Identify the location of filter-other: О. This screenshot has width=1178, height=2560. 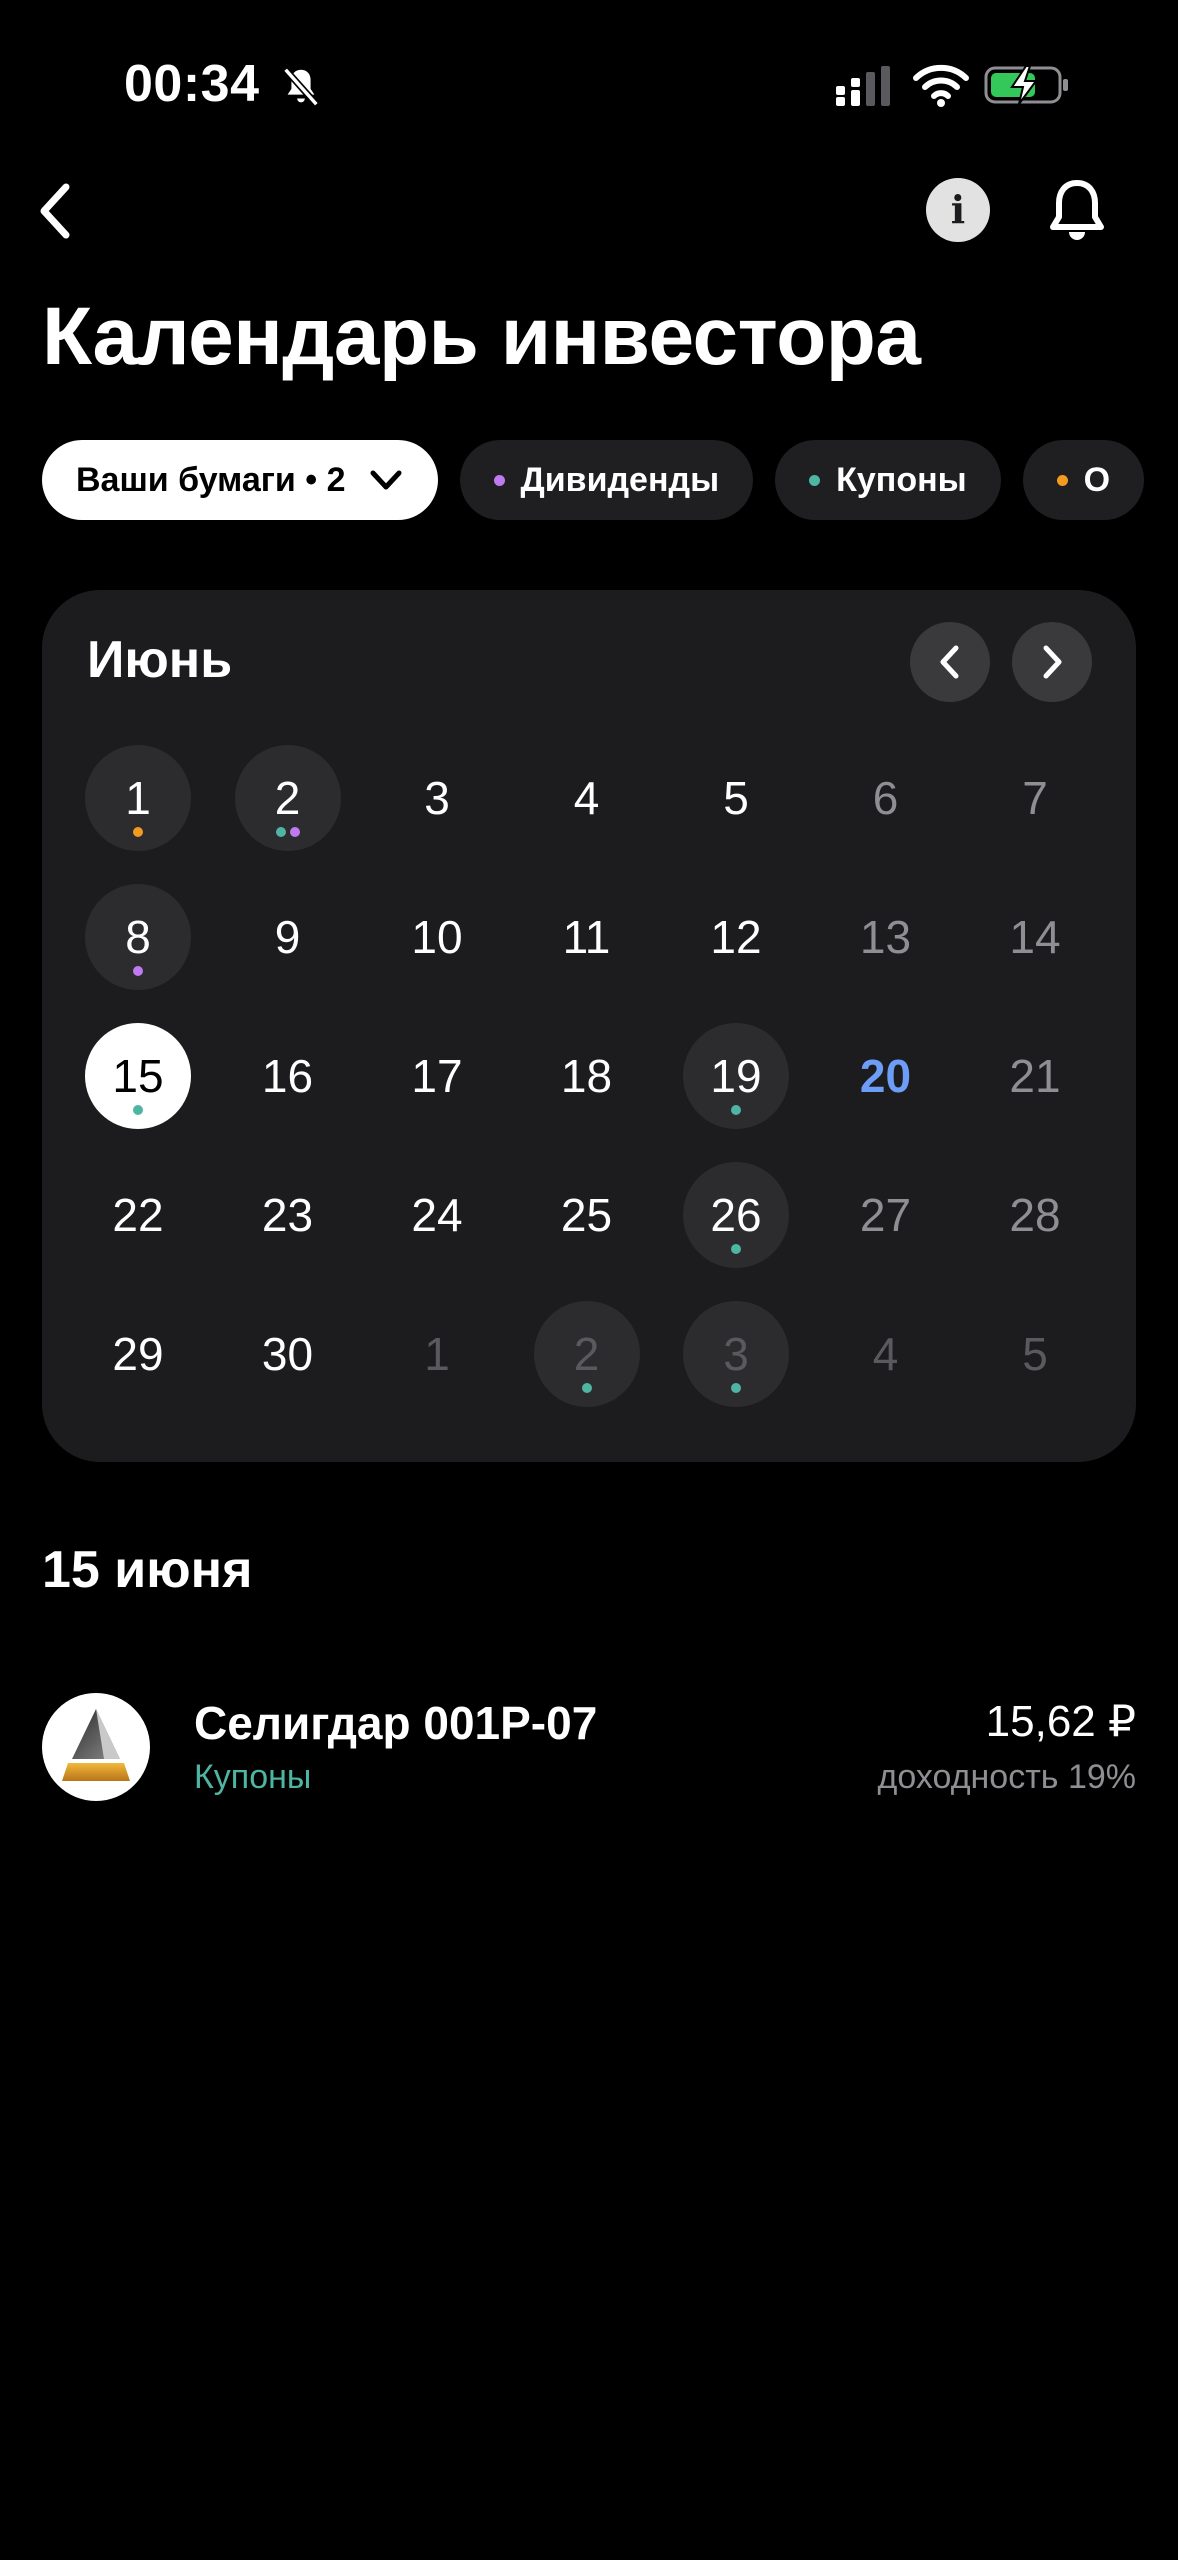
(1083, 480).